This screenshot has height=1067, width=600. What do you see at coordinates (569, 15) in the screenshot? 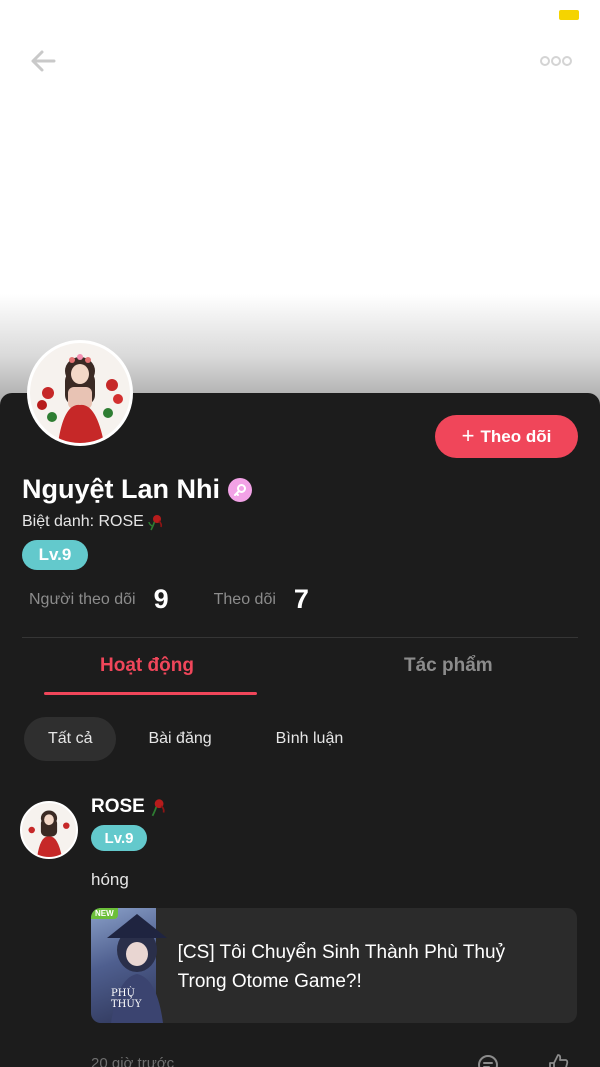
I see `battery-indicator` at bounding box center [569, 15].